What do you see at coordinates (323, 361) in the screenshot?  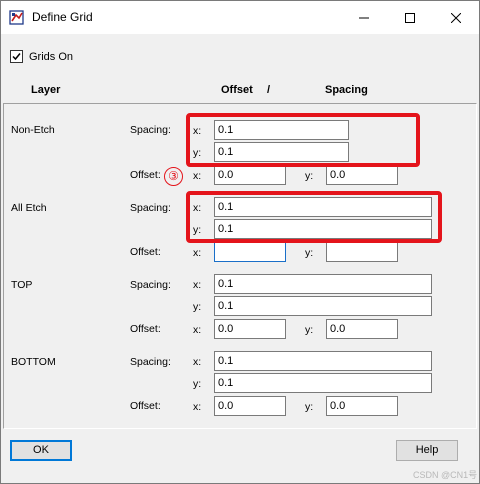 I see `bottom-spacing-x-input: 0.1` at bounding box center [323, 361].